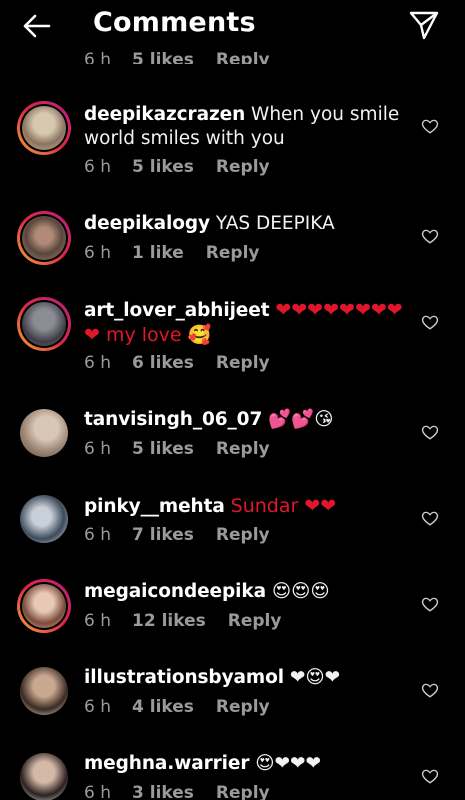  I want to click on comment-text: pinky__mehta Sundar ❤❤, so click(244, 506).